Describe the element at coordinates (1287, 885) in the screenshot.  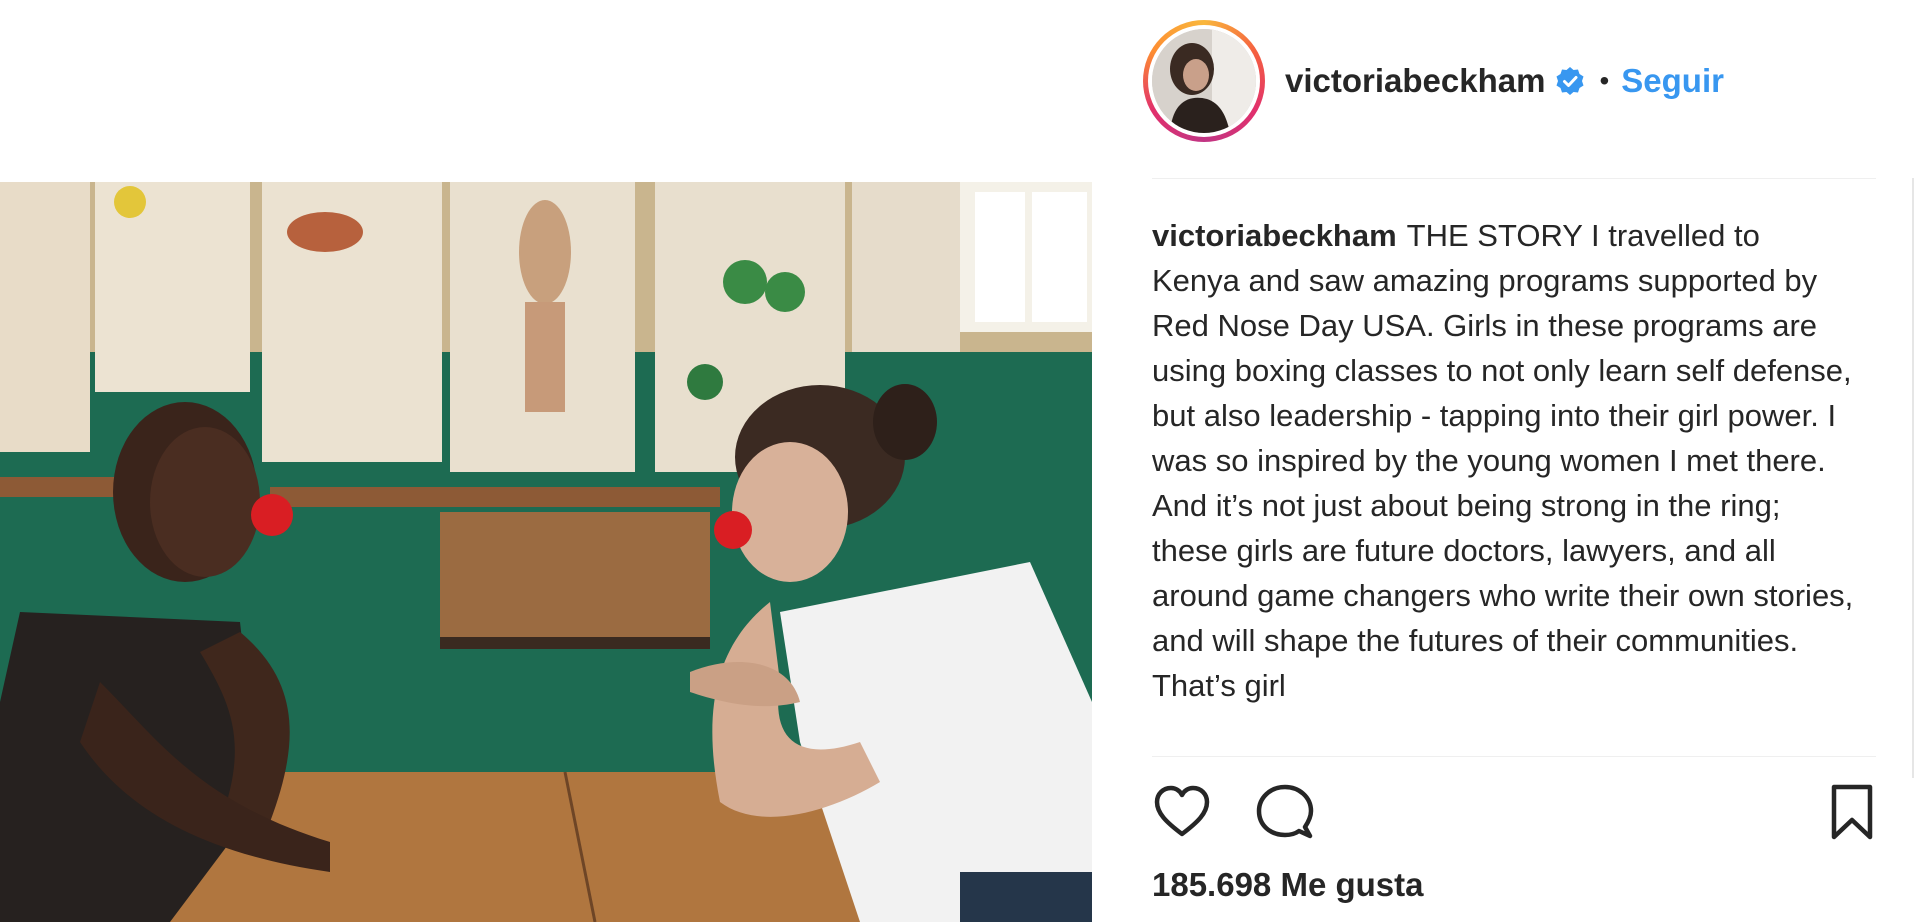
I see `likes-count: 185.698 Me gusta` at that location.